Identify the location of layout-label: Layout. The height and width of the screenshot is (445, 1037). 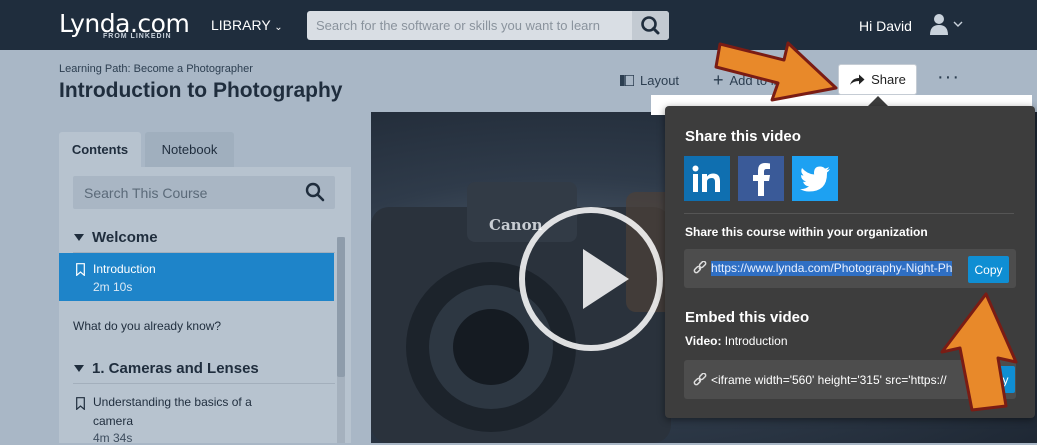
(660, 80).